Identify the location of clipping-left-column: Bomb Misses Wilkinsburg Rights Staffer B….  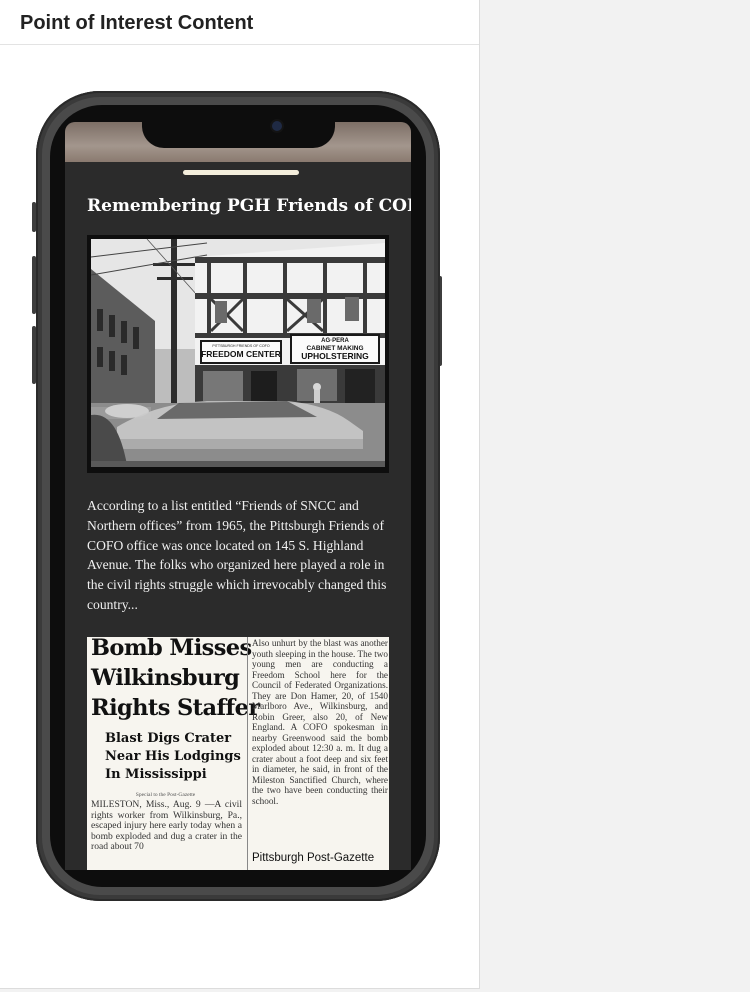
(173, 753).